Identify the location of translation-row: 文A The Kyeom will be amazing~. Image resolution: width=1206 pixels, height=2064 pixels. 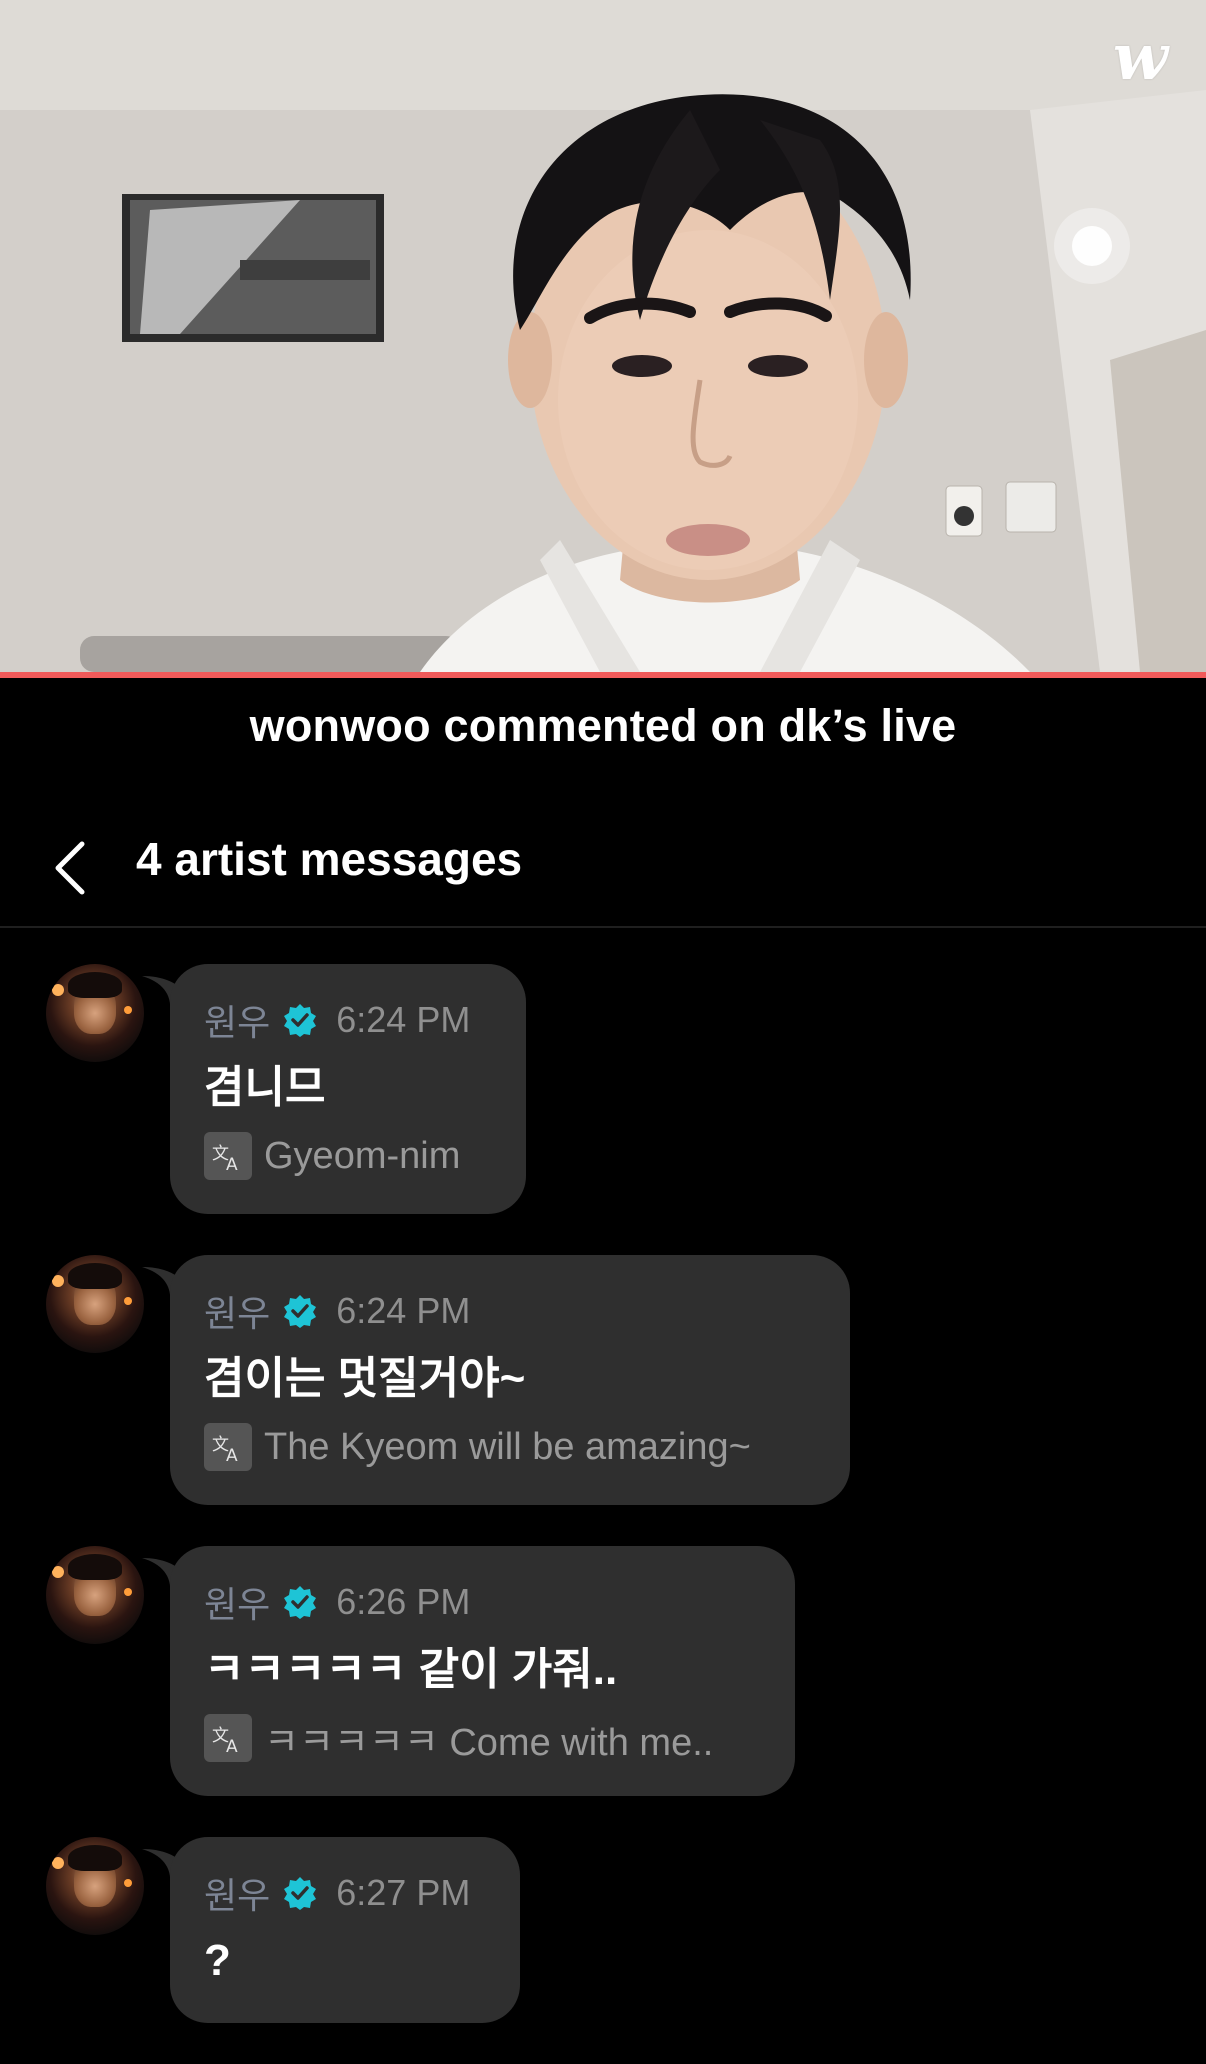
(510, 1447).